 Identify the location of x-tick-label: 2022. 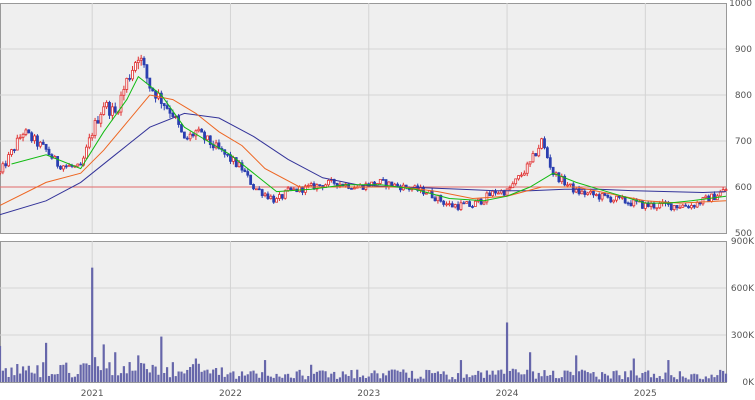
(230, 394).